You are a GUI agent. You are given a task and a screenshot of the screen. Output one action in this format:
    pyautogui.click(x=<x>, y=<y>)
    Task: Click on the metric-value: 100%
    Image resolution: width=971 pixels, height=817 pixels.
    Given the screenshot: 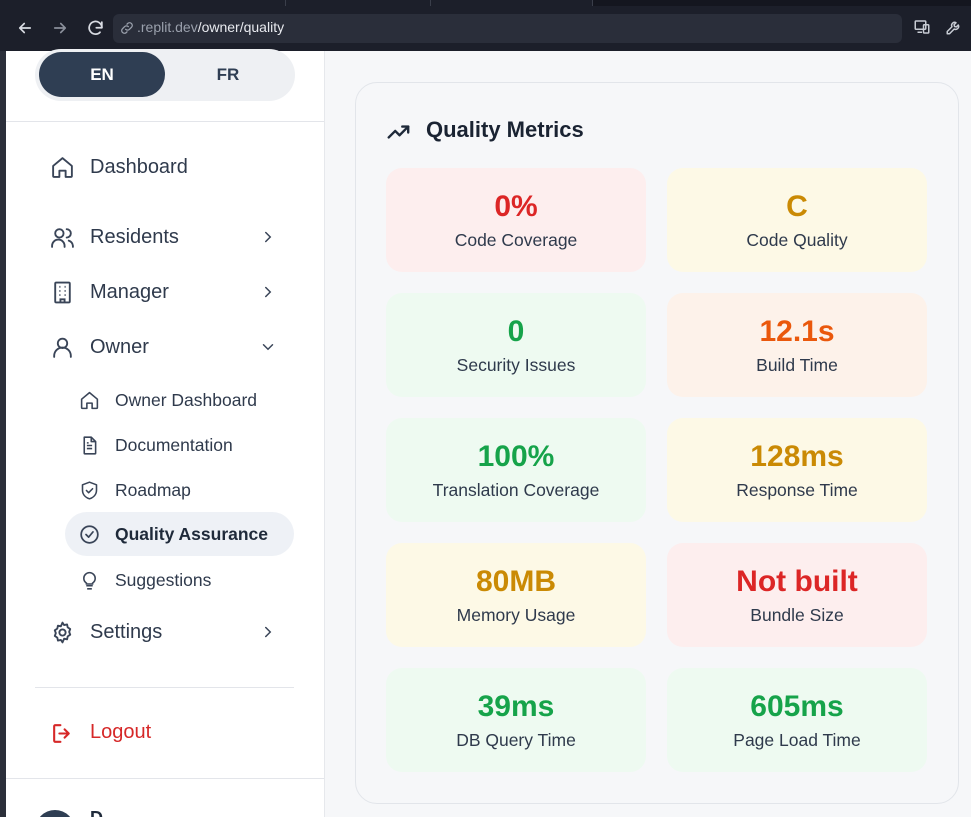 What is the action you would take?
    pyautogui.click(x=516, y=456)
    